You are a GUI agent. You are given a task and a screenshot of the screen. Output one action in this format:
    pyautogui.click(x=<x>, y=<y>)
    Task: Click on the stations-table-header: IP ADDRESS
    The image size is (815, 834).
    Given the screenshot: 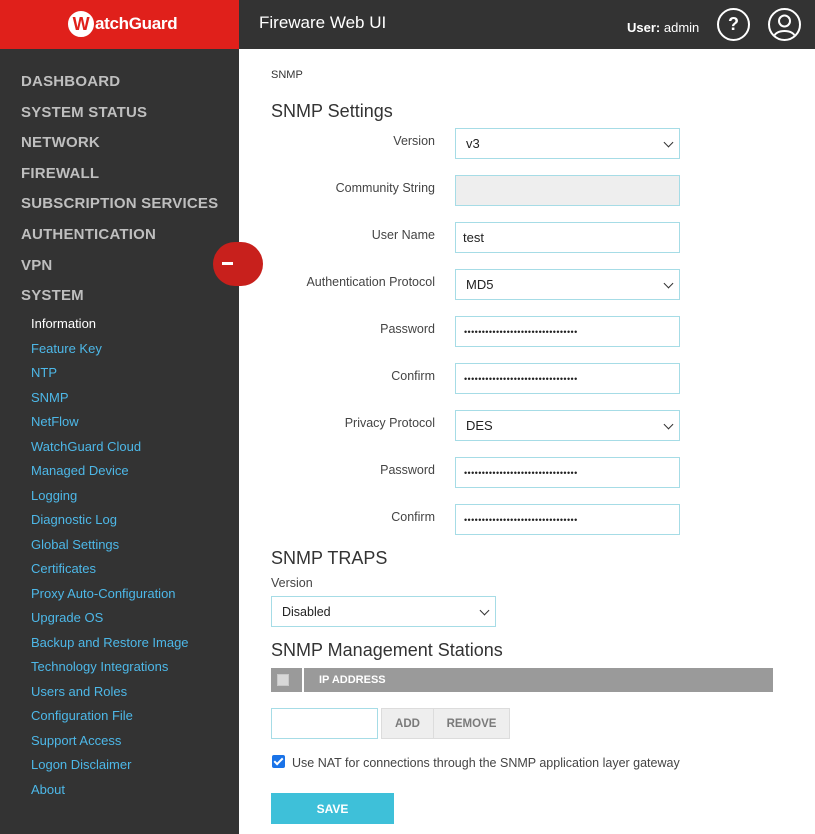 What is the action you would take?
    pyautogui.click(x=522, y=680)
    